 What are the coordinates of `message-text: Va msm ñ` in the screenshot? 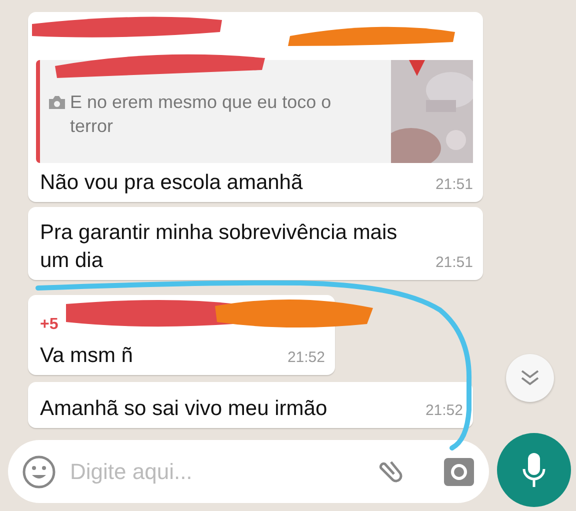 It's located at (86, 355).